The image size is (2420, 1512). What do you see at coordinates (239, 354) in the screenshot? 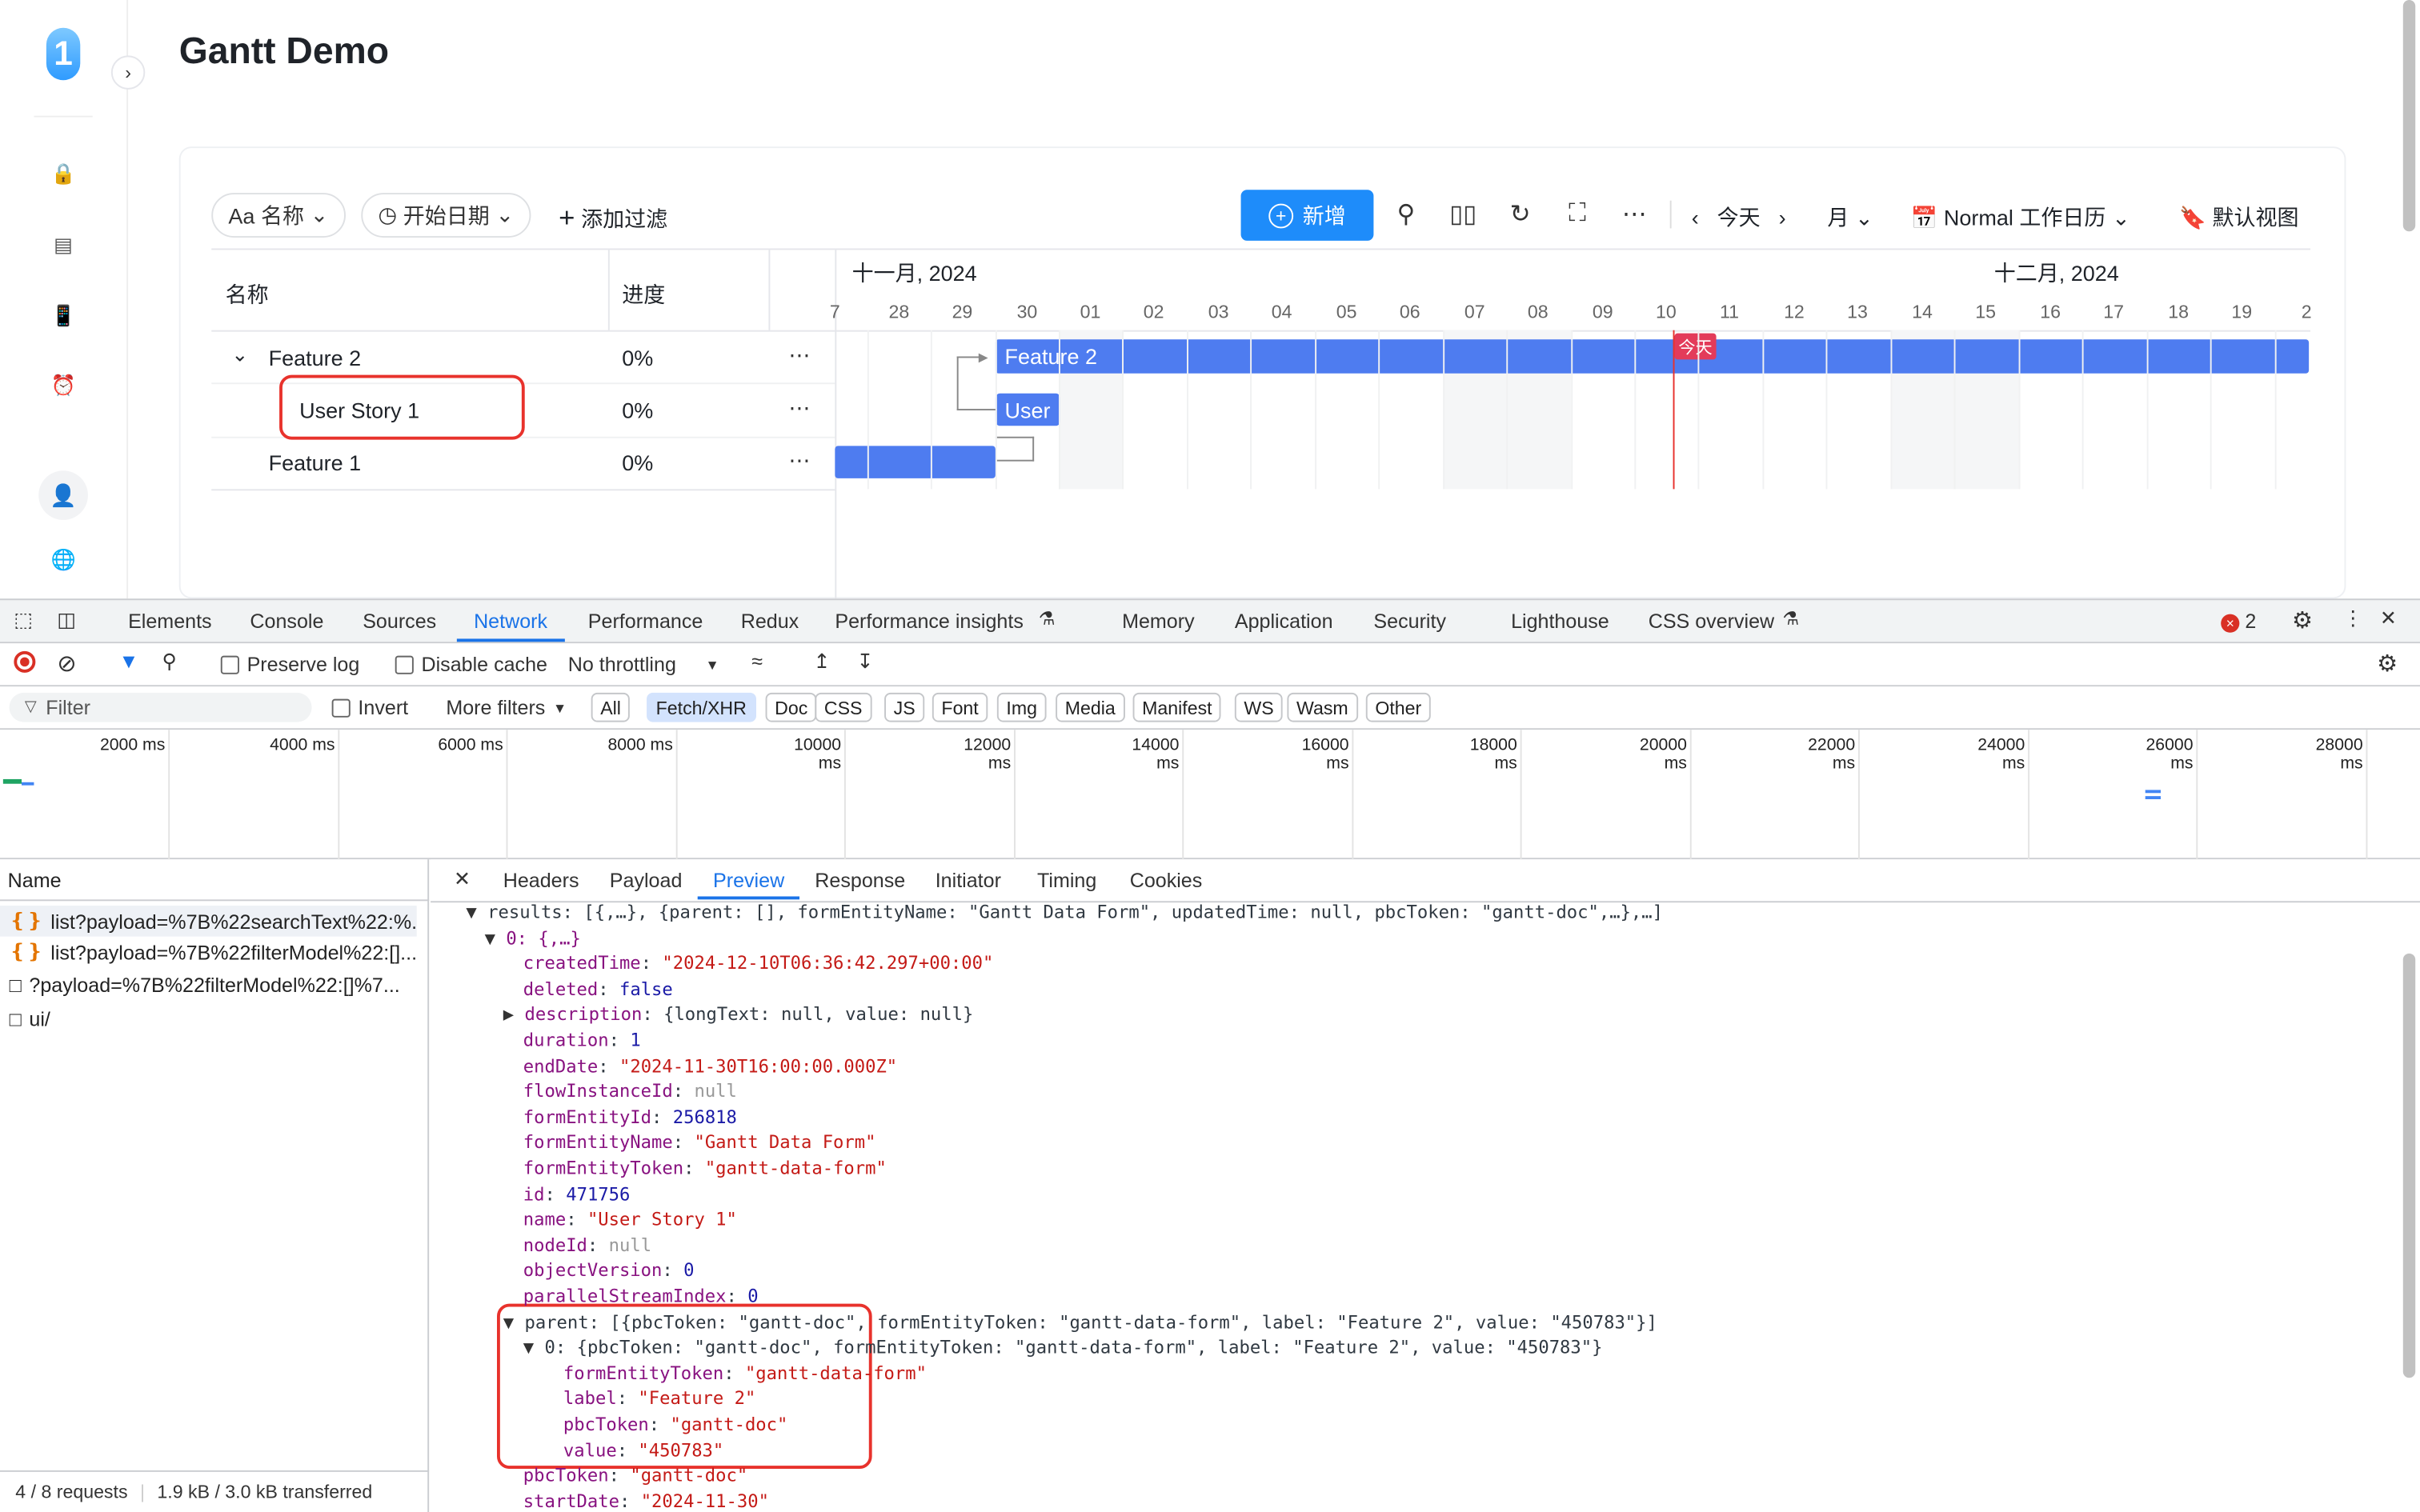
I see `collapse-chevron-icon: ⌄` at bounding box center [239, 354].